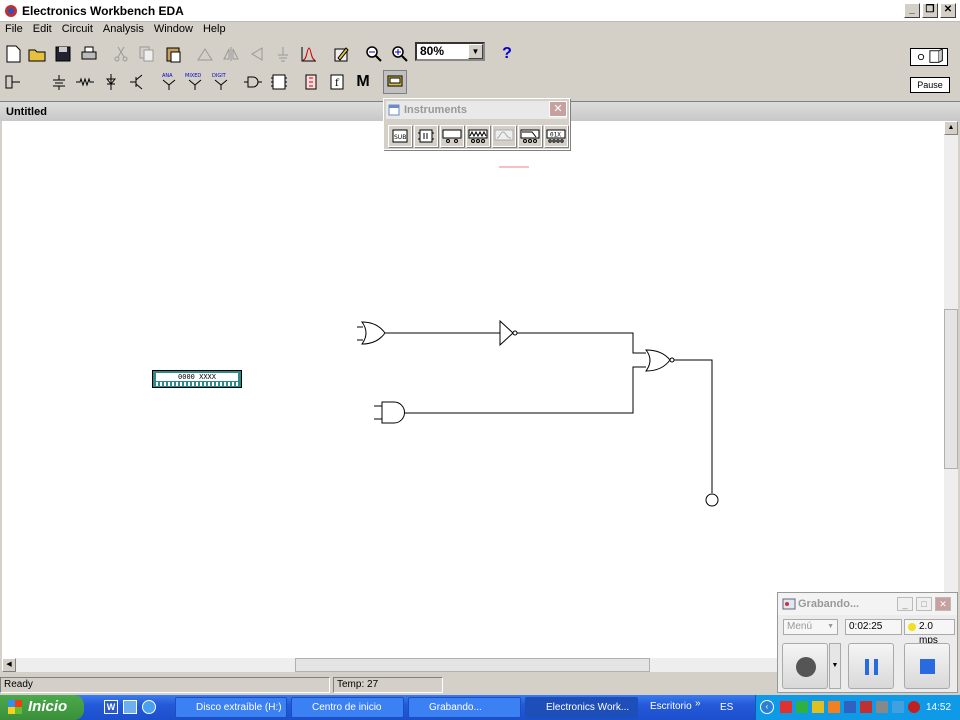  I want to click on mixed-ic-bin-button: MIXED, so click(195, 82).